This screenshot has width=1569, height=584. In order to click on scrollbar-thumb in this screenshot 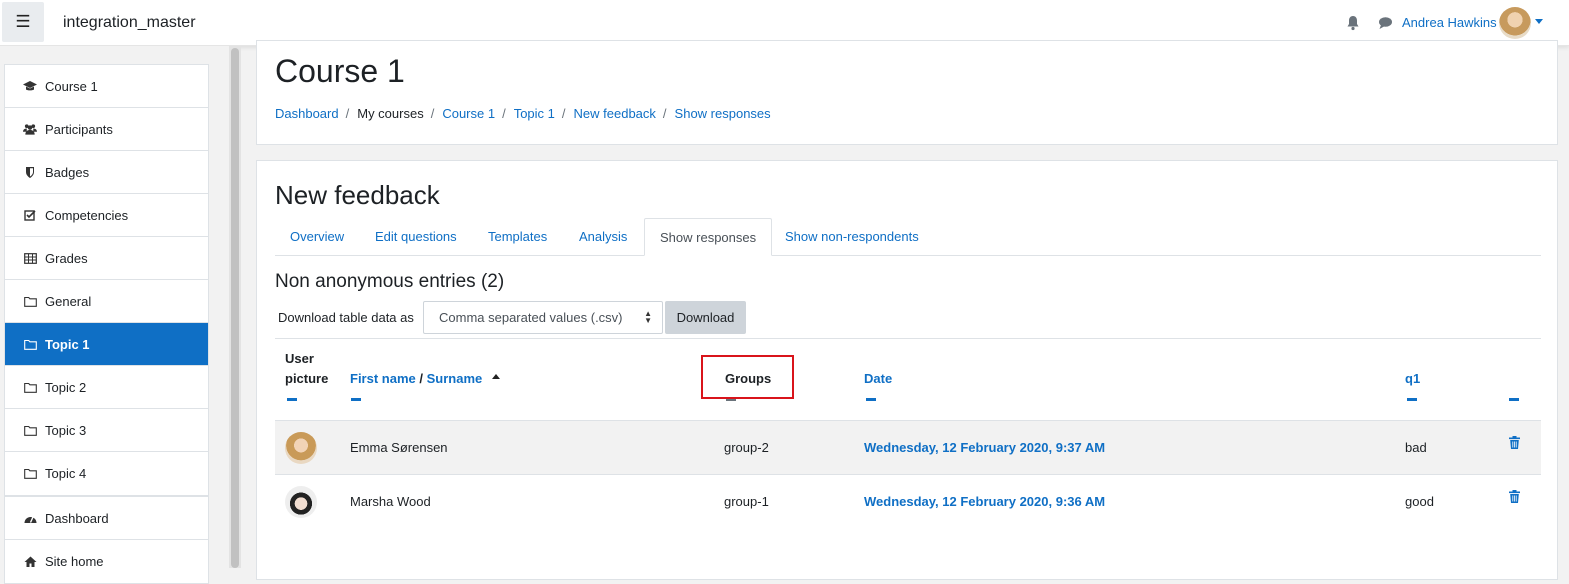, I will do `click(235, 308)`.